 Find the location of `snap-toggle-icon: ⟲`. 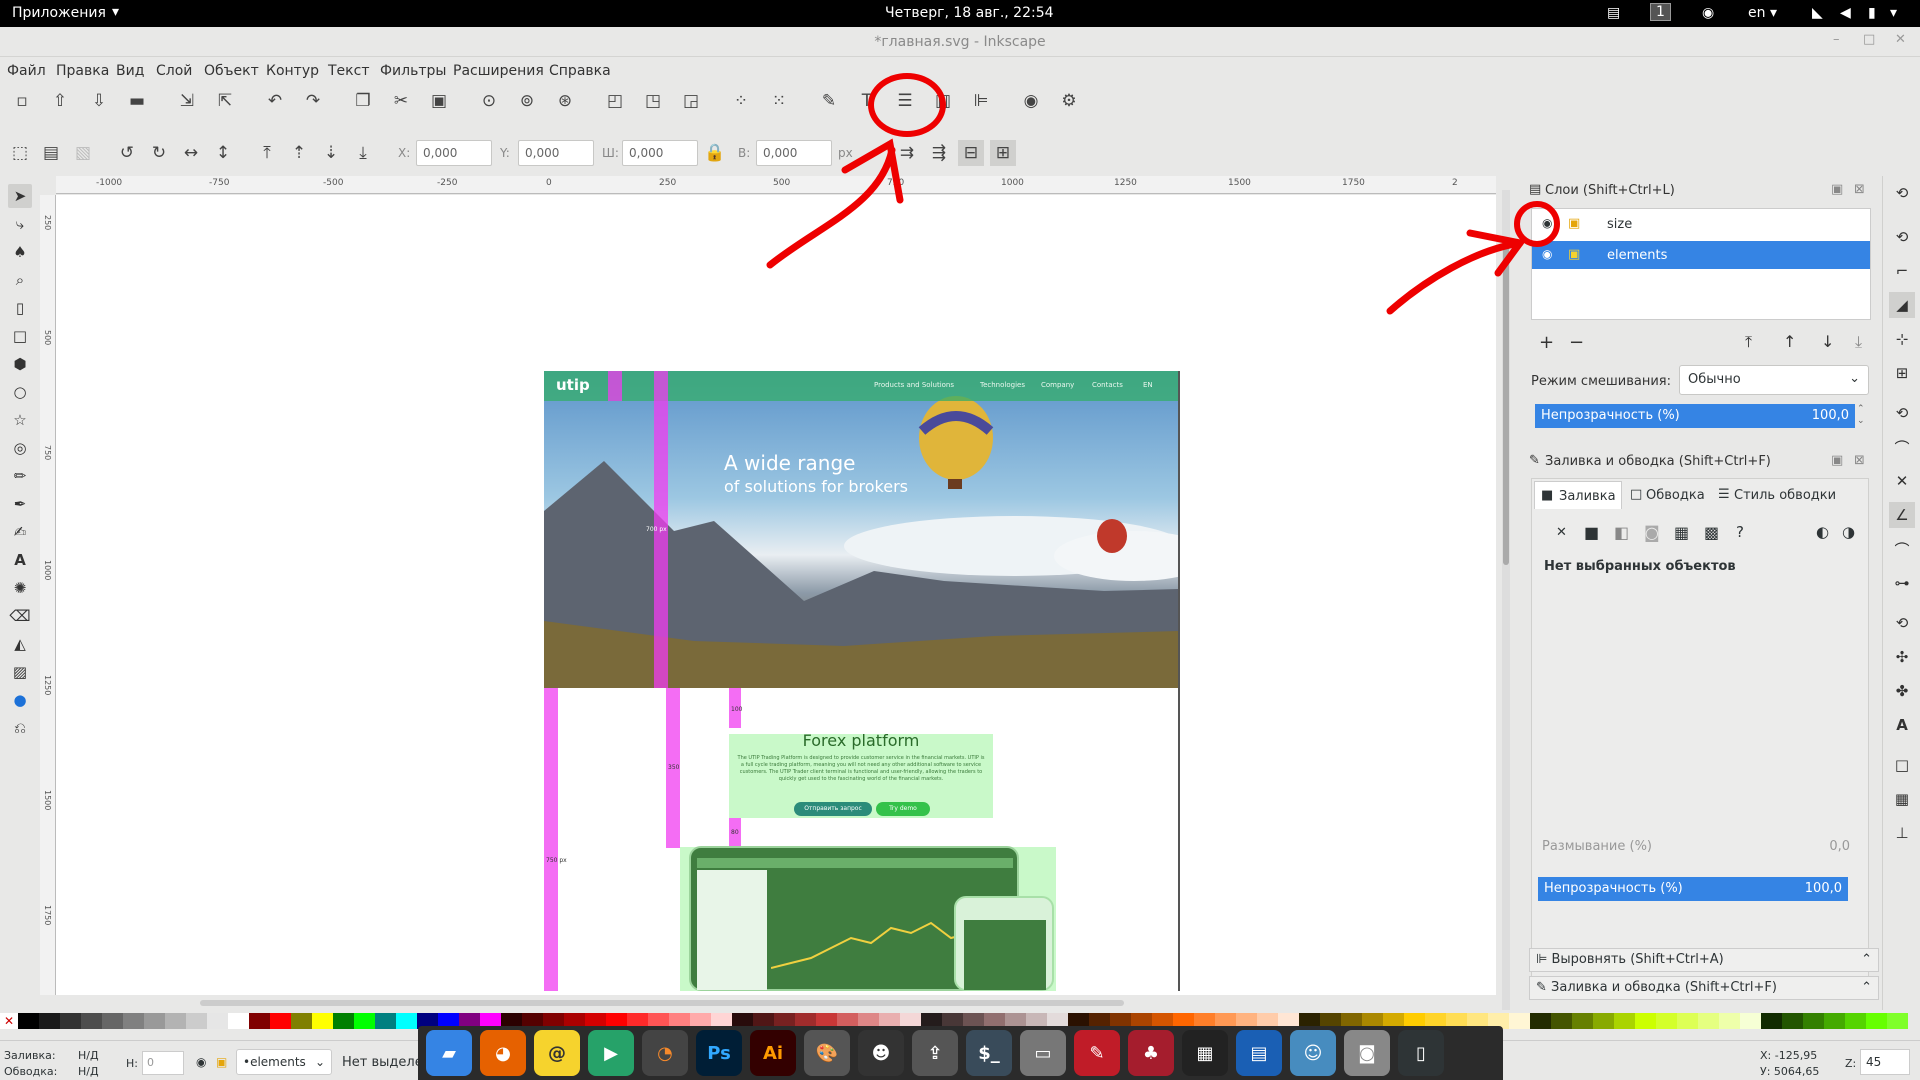

snap-toggle-icon: ⟲ is located at coordinates (1902, 193).